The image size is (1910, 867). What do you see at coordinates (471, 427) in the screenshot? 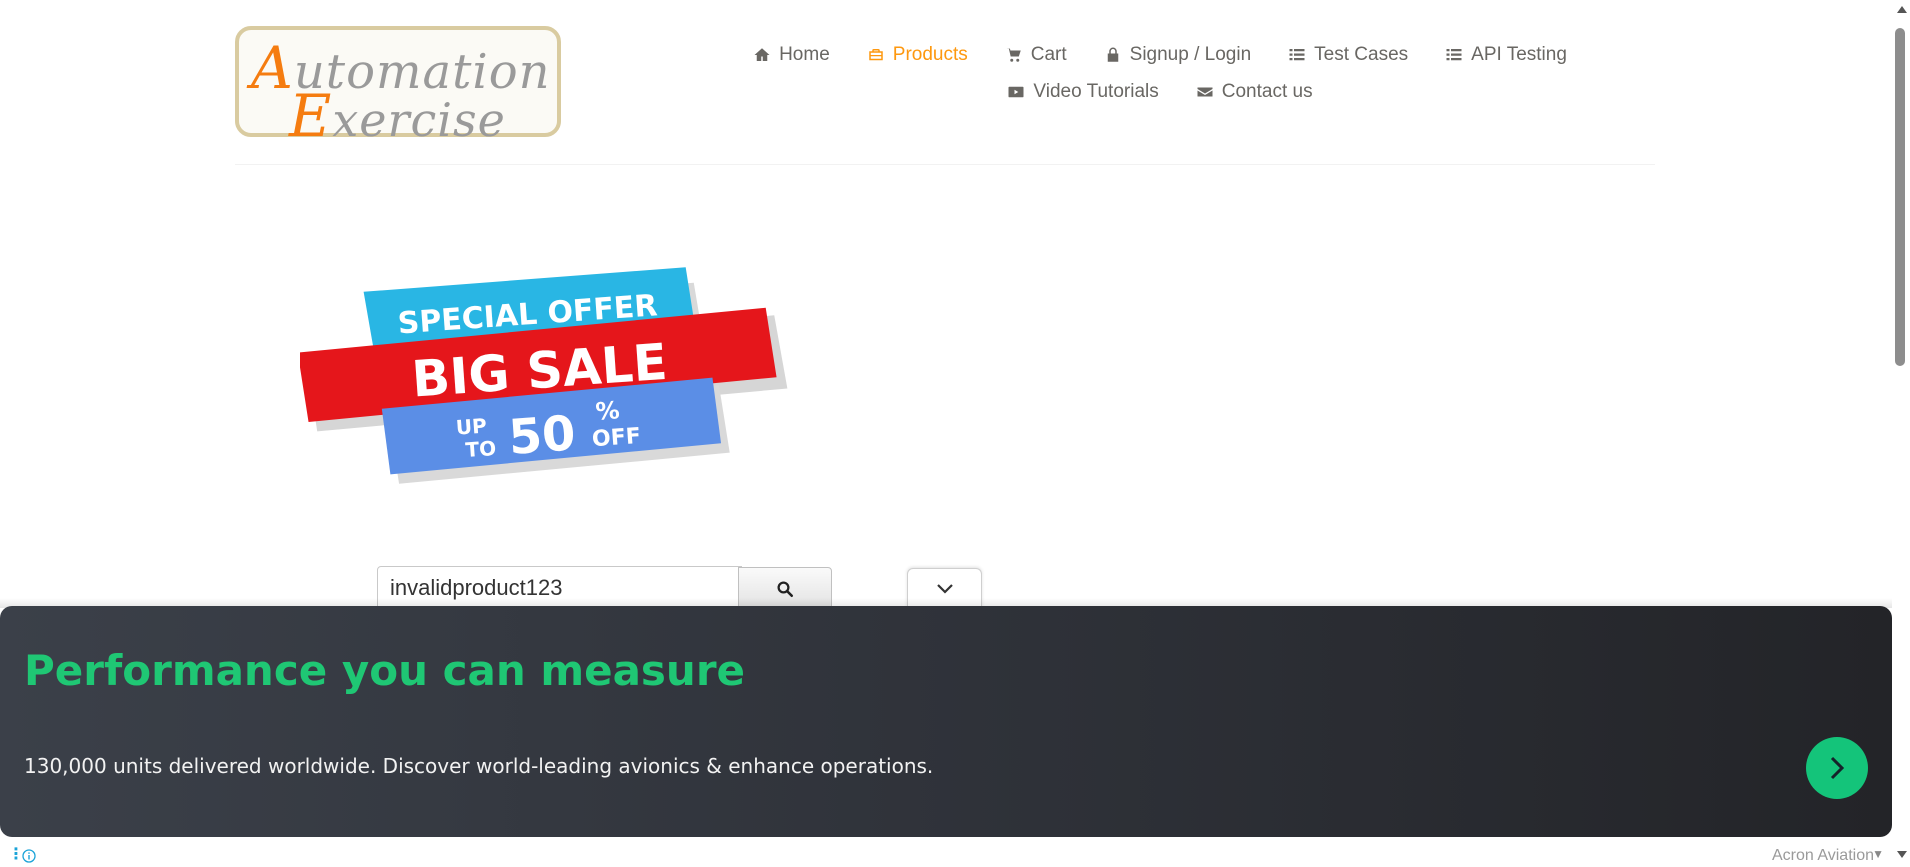
I see `svg-text: UP` at bounding box center [471, 427].